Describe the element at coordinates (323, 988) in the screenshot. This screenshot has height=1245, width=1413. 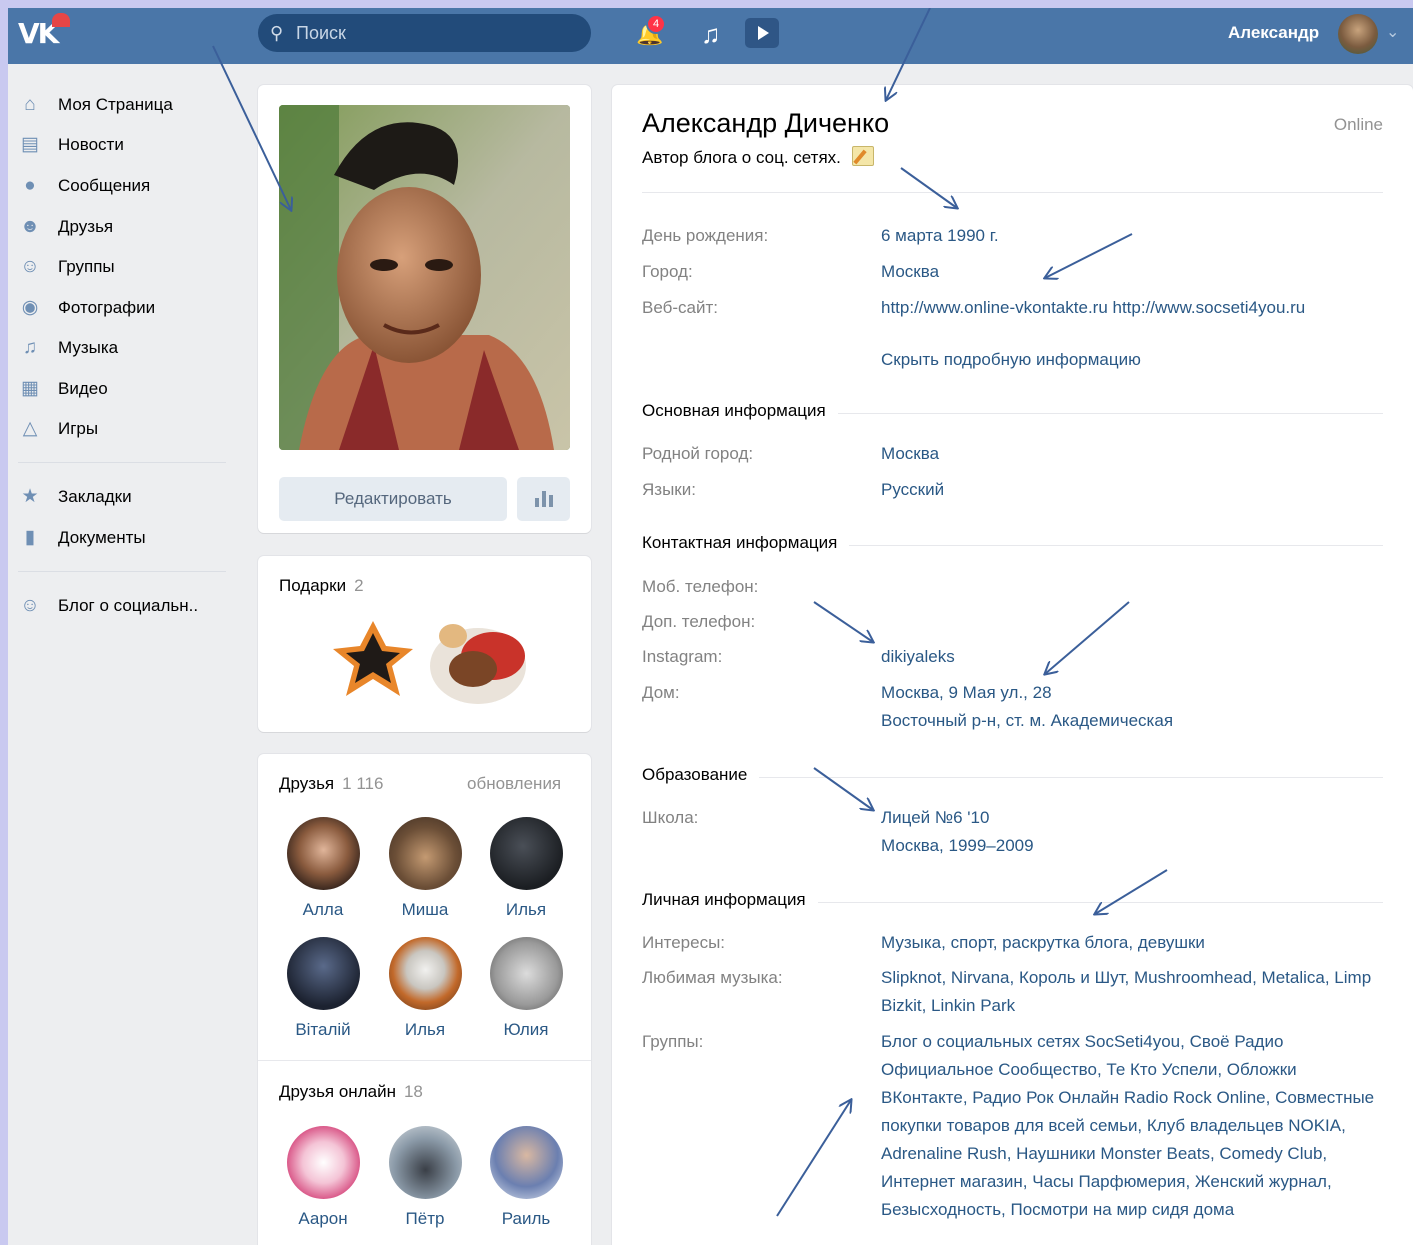
I see `friend-item: Віталій` at that location.